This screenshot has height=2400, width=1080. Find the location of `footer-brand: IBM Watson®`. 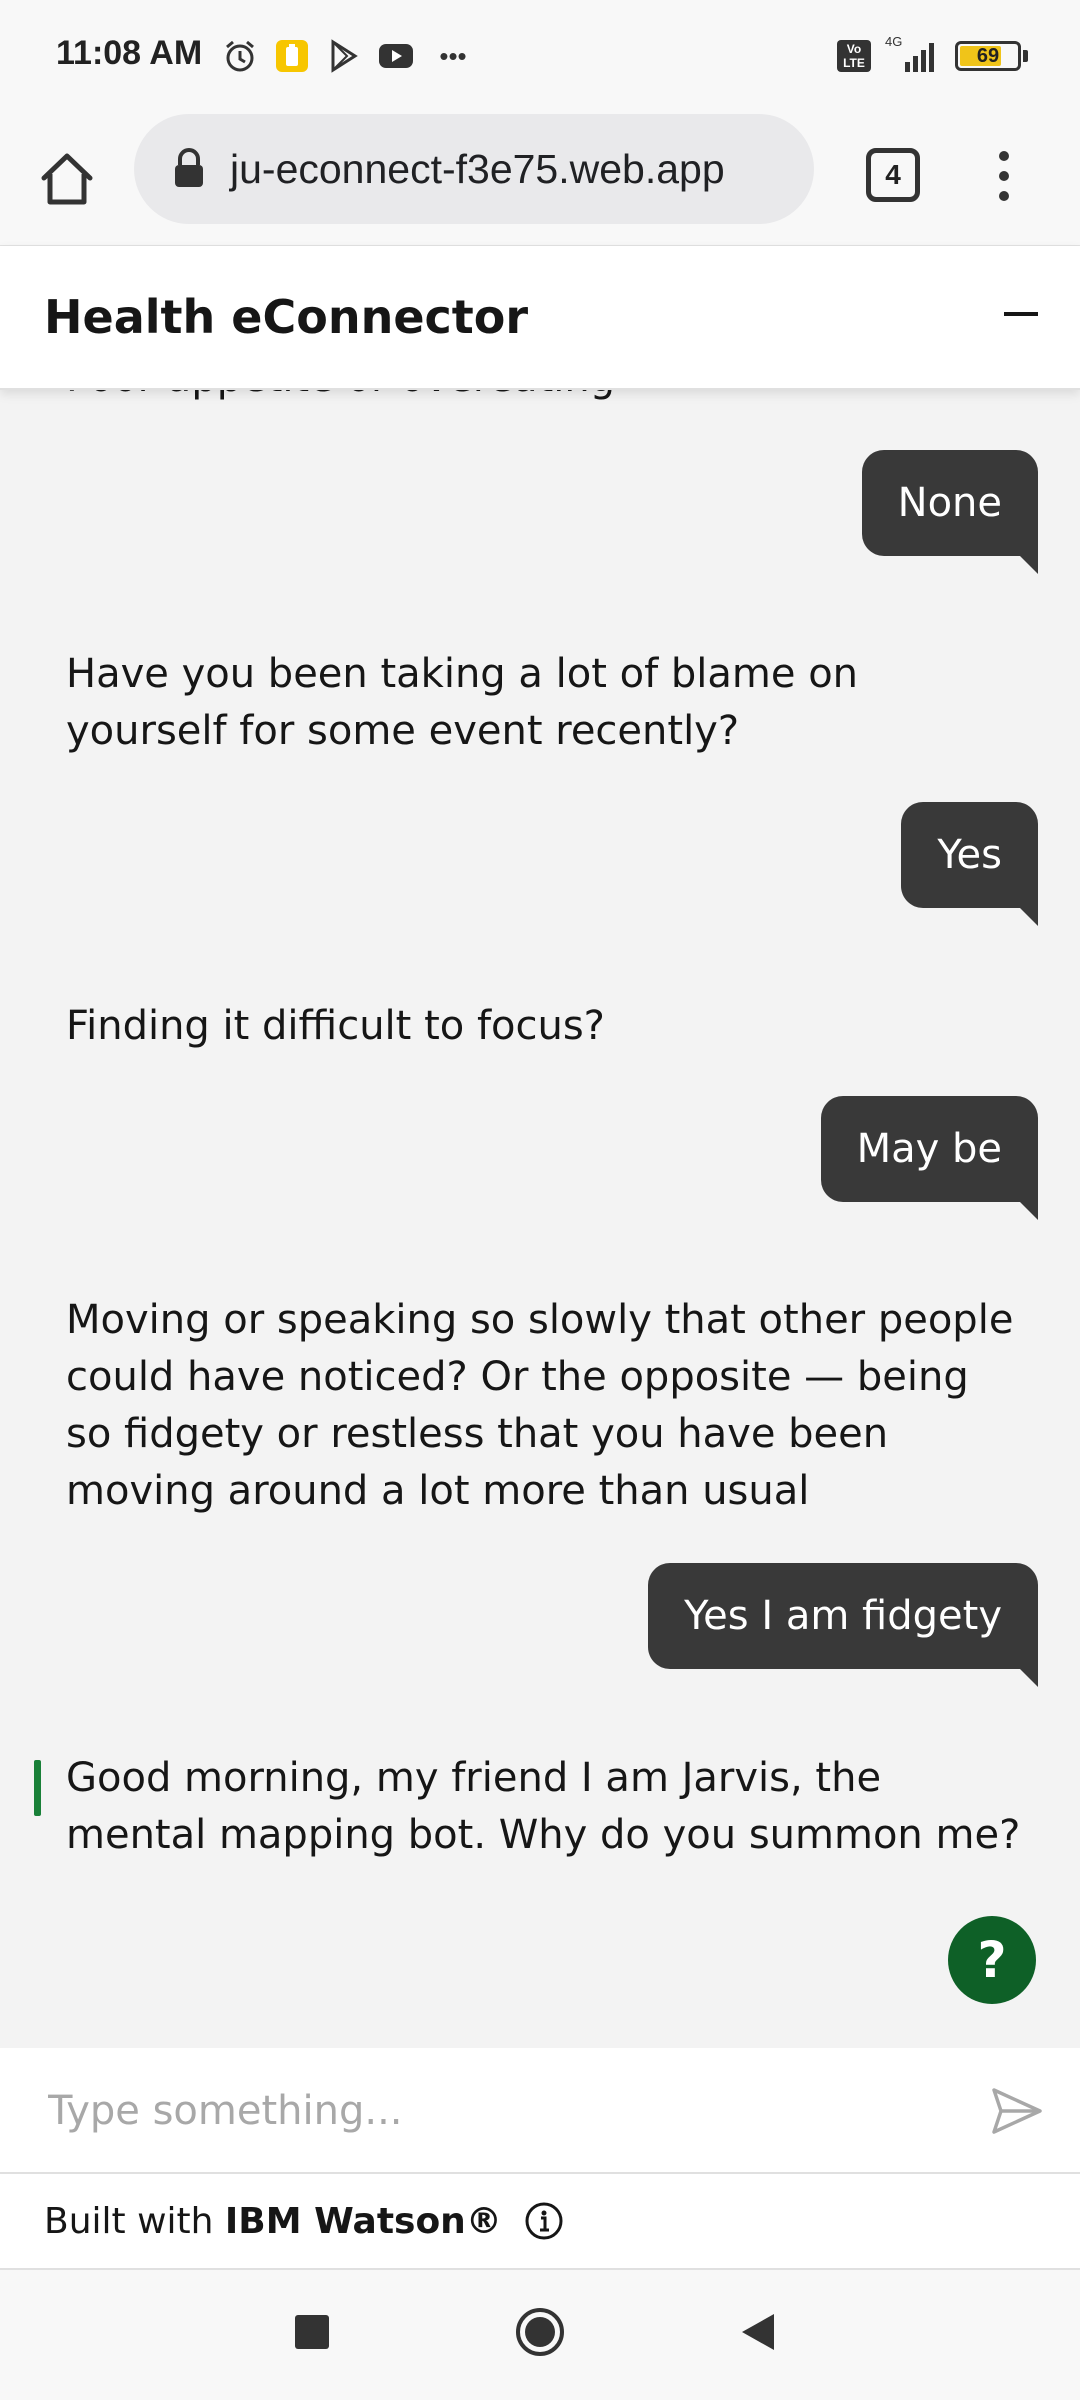

footer-brand: IBM Watson® is located at coordinates (363, 2221).